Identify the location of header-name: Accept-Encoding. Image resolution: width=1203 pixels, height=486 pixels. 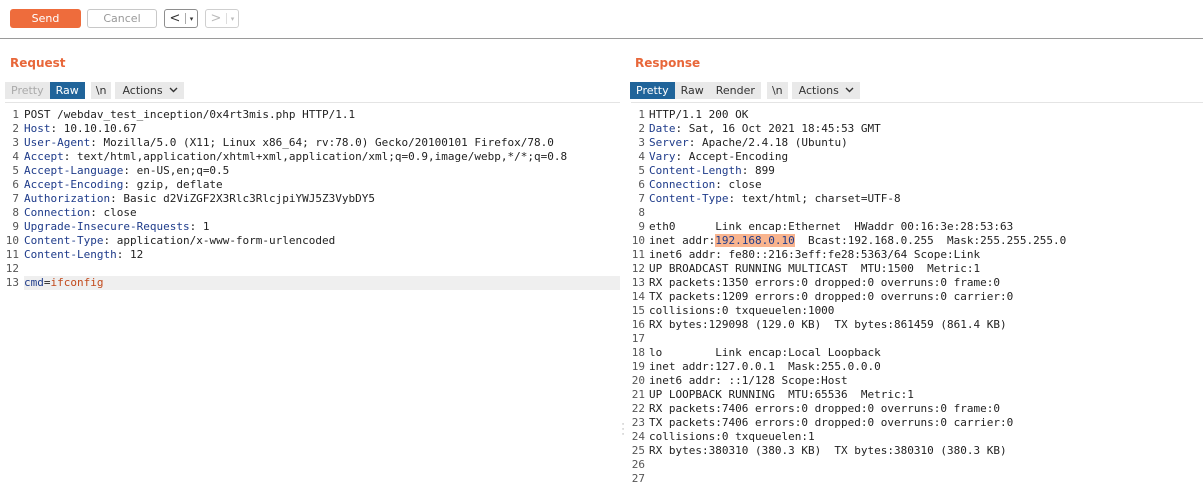
(74, 184).